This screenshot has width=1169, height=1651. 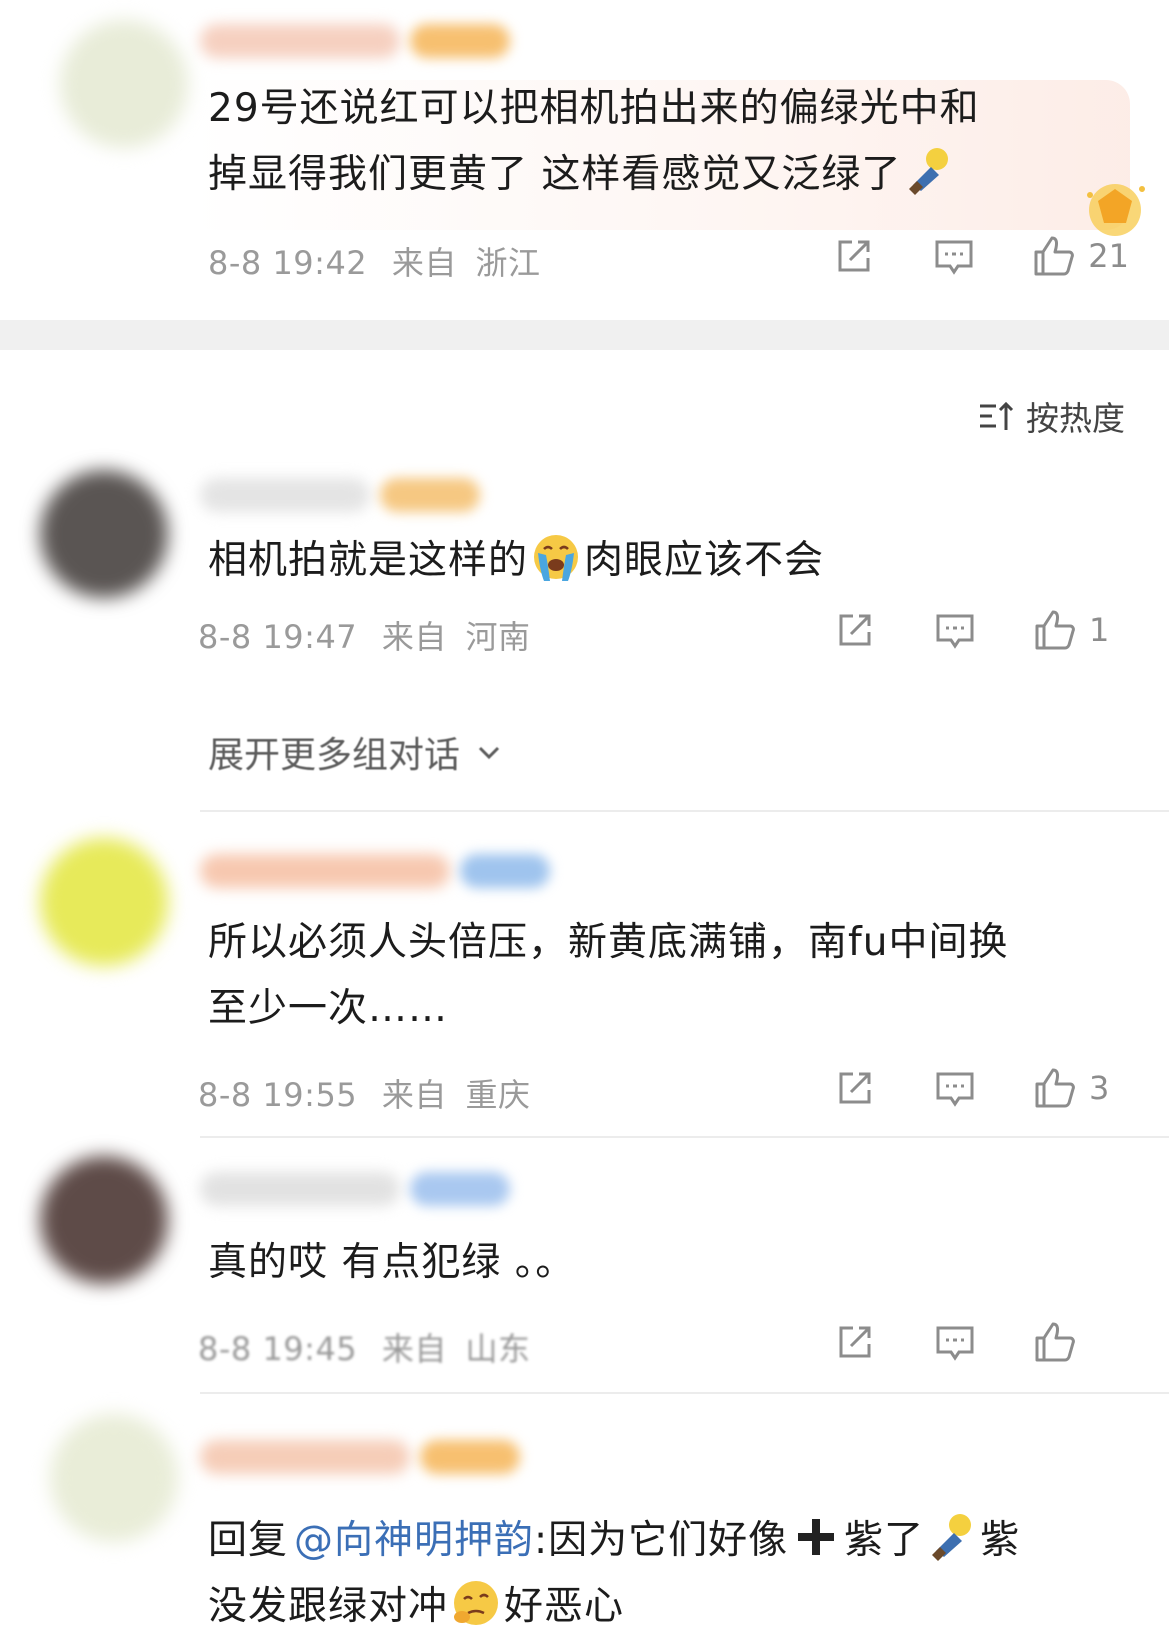 What do you see at coordinates (608, 942) in the screenshot?
I see `comment-text-line: 所以必须人头倍压，新黄底满铺，南fu中间换` at bounding box center [608, 942].